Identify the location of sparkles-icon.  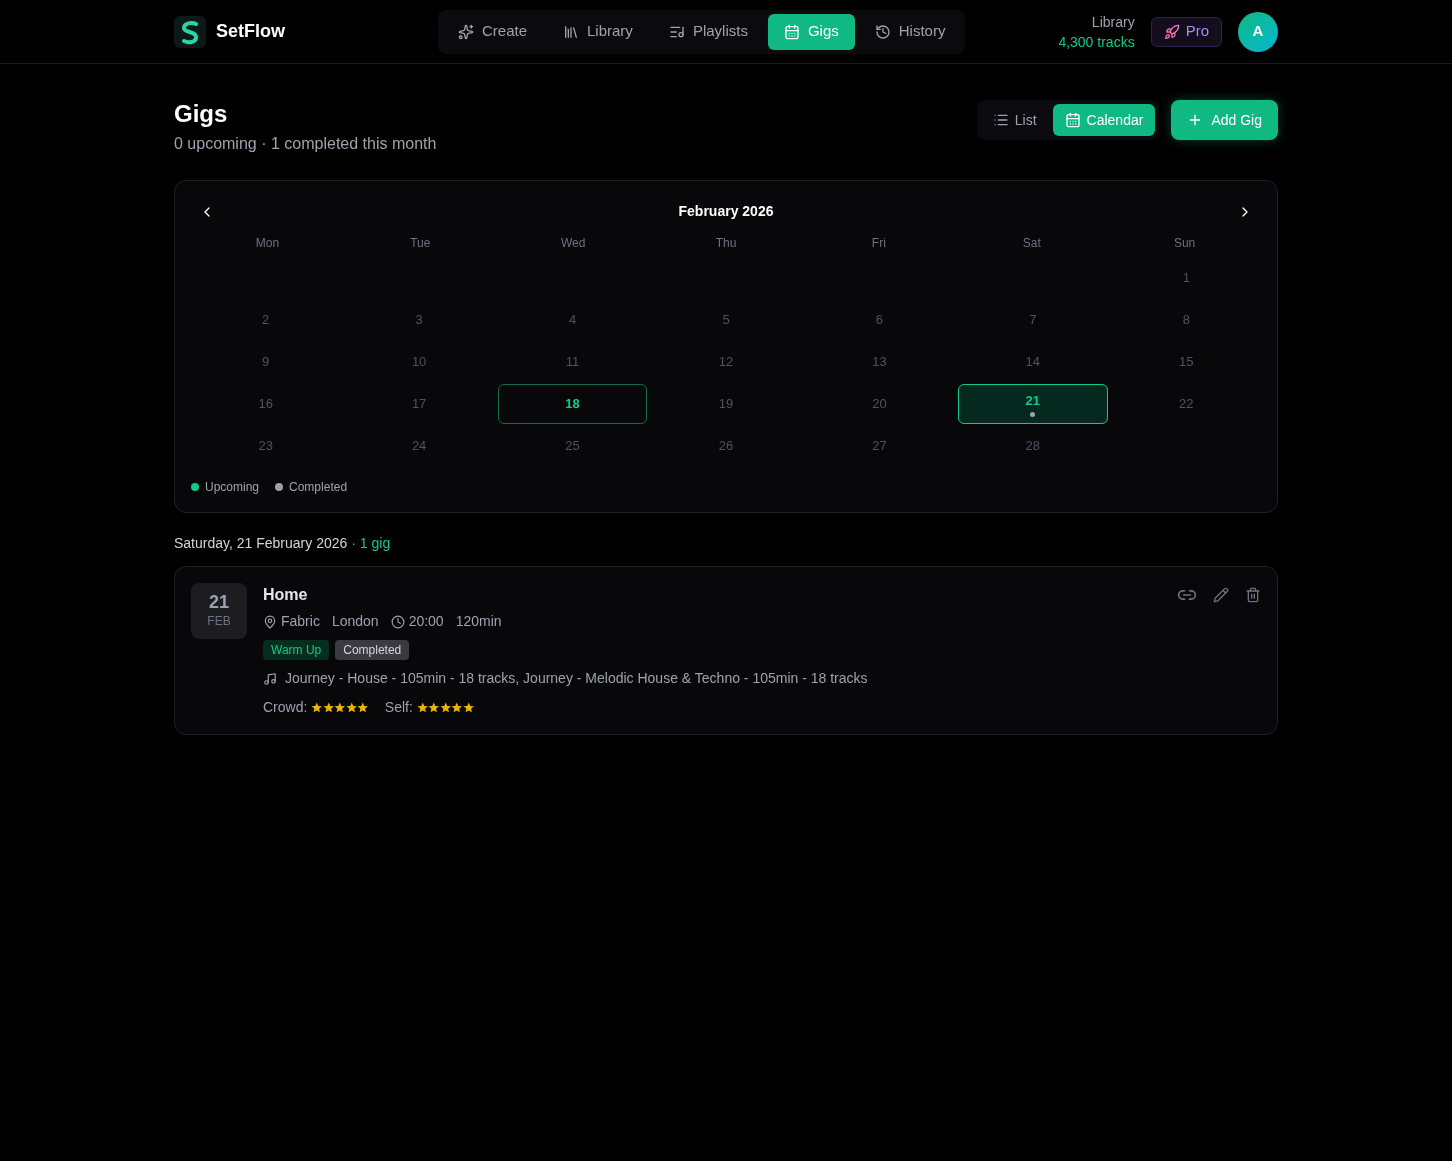
(466, 31).